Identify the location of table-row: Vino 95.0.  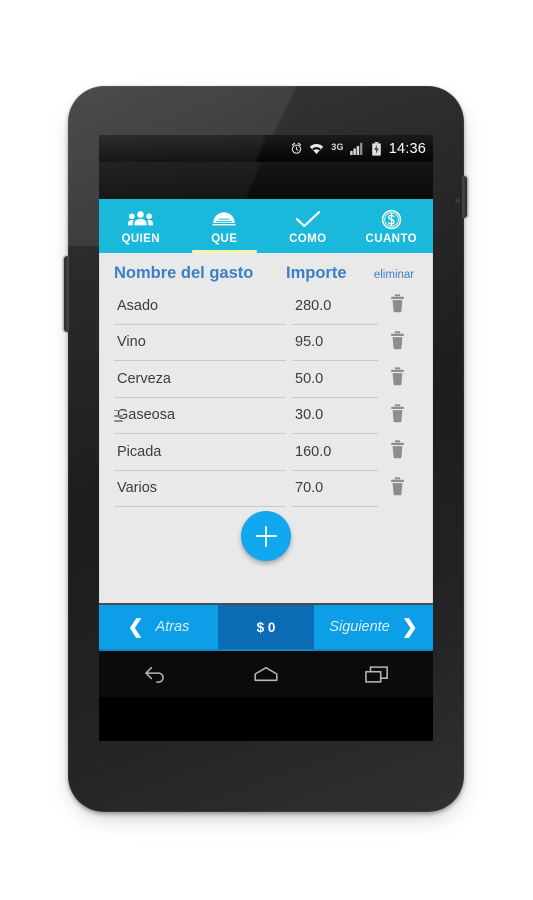
(267, 343).